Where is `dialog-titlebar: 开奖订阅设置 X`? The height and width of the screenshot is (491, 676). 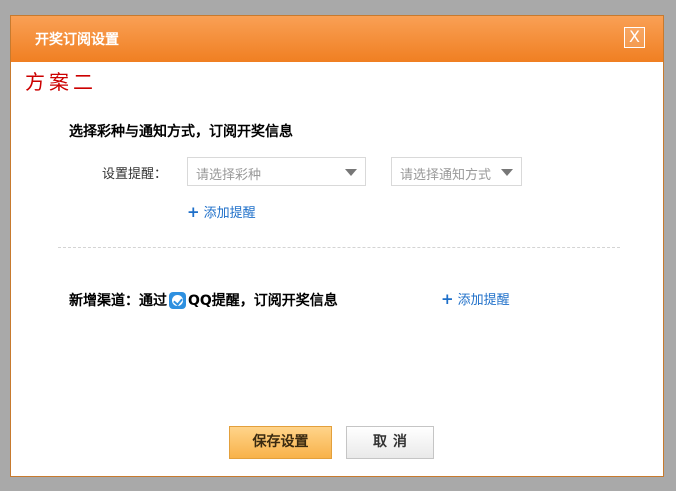
dialog-titlebar: 开奖订阅设置 X is located at coordinates (337, 39).